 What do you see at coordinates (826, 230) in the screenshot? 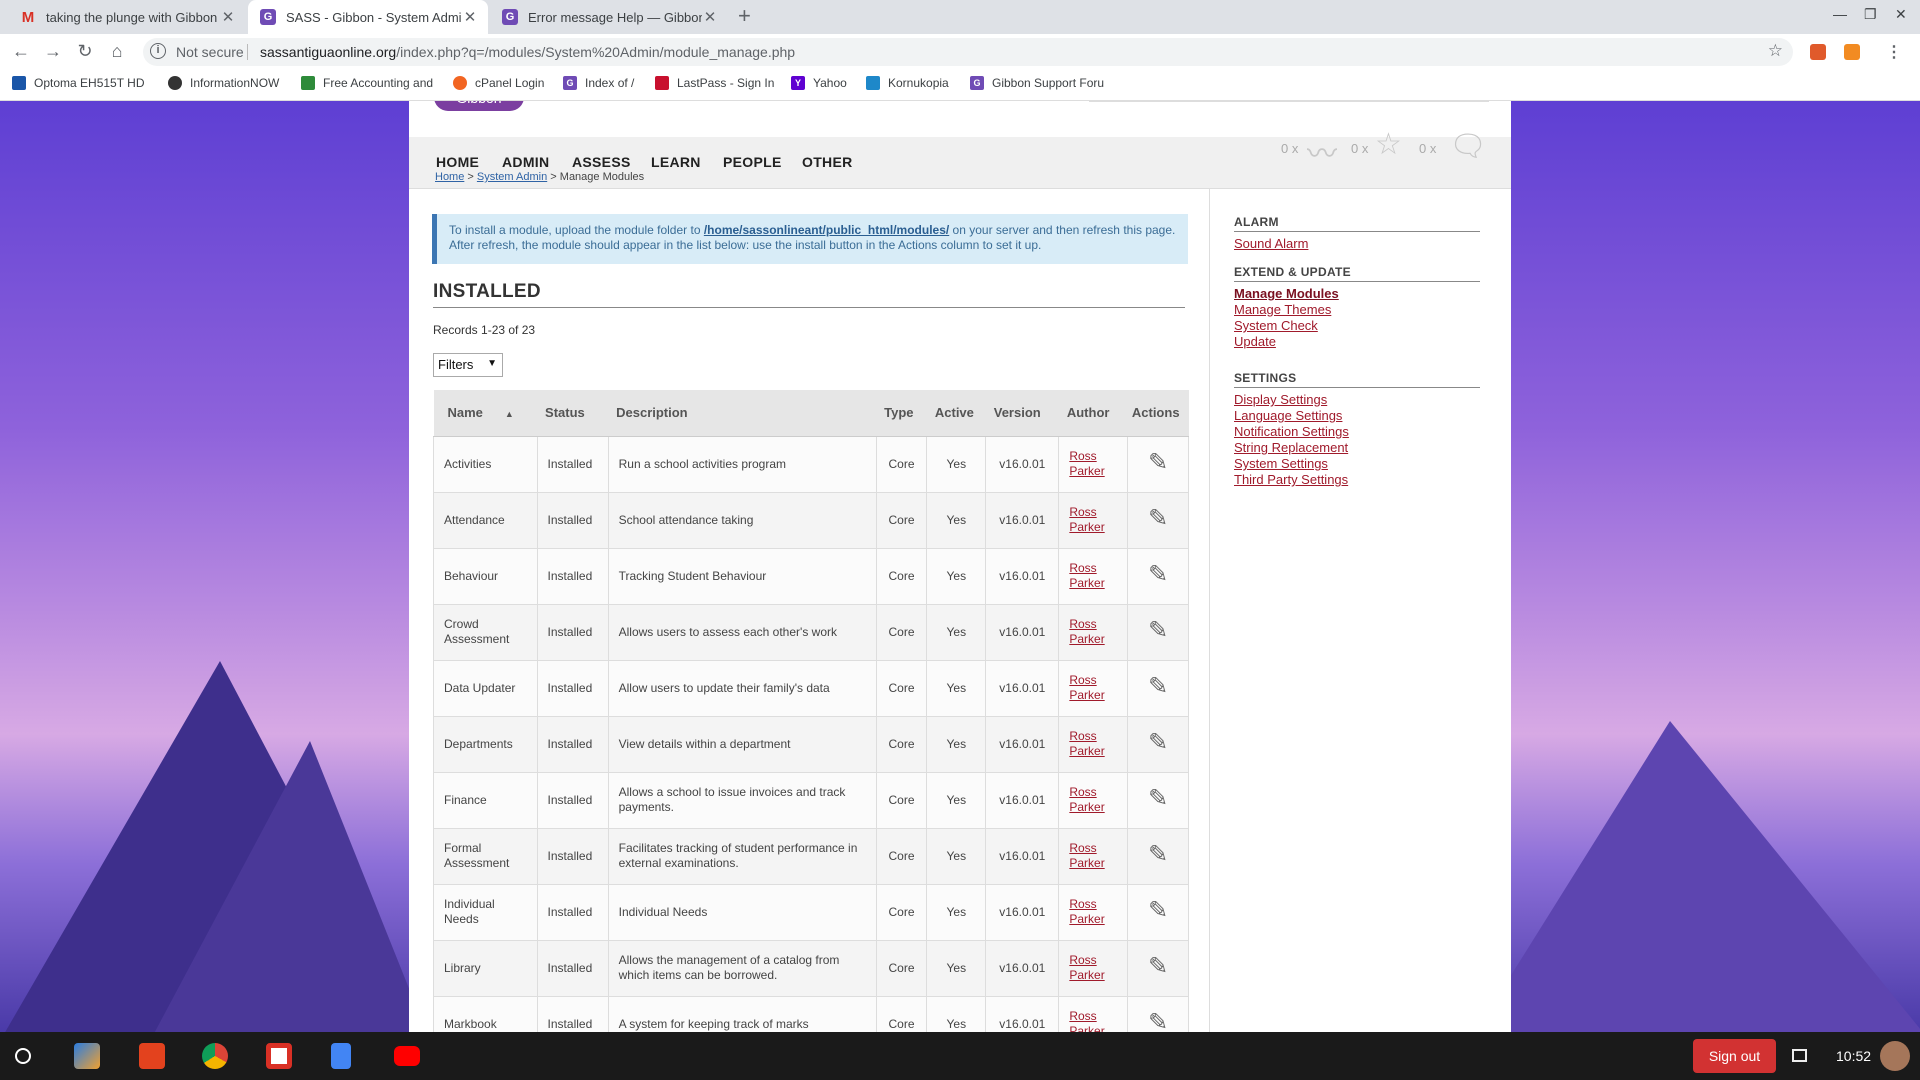
I see `modules-path-link: /home/sassonlineant/public_html/modules/` at bounding box center [826, 230].